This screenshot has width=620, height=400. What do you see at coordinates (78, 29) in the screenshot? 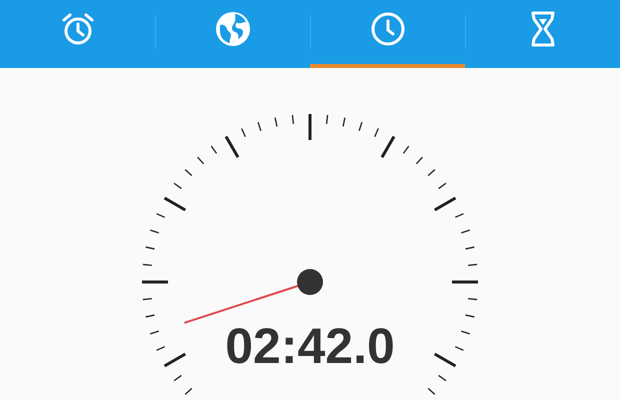
I see `alarm-clock-icon` at bounding box center [78, 29].